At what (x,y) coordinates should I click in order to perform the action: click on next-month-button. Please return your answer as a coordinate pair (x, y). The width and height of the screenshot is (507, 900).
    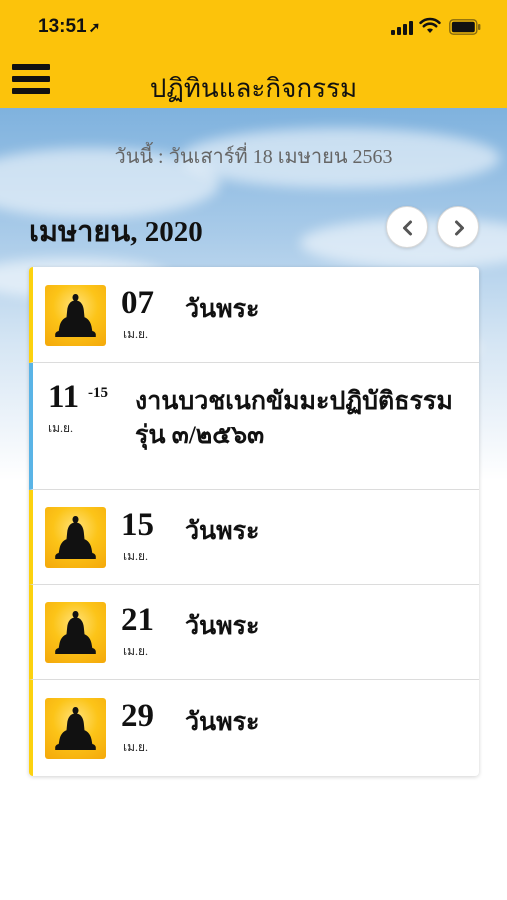
    Looking at the image, I should click on (458, 227).